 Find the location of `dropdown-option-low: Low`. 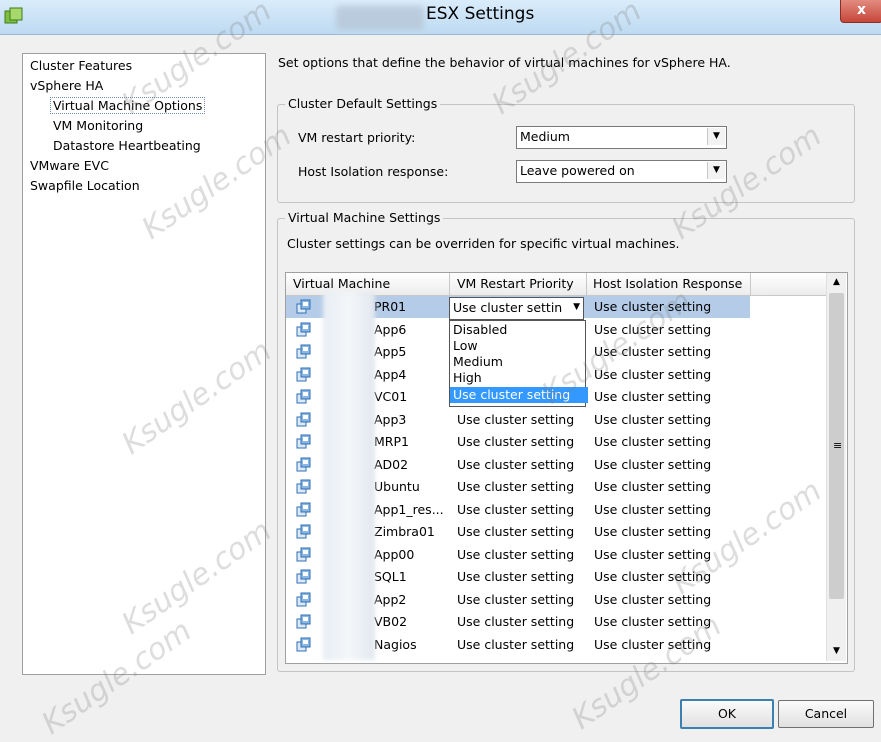

dropdown-option-low: Low is located at coordinates (519, 346).